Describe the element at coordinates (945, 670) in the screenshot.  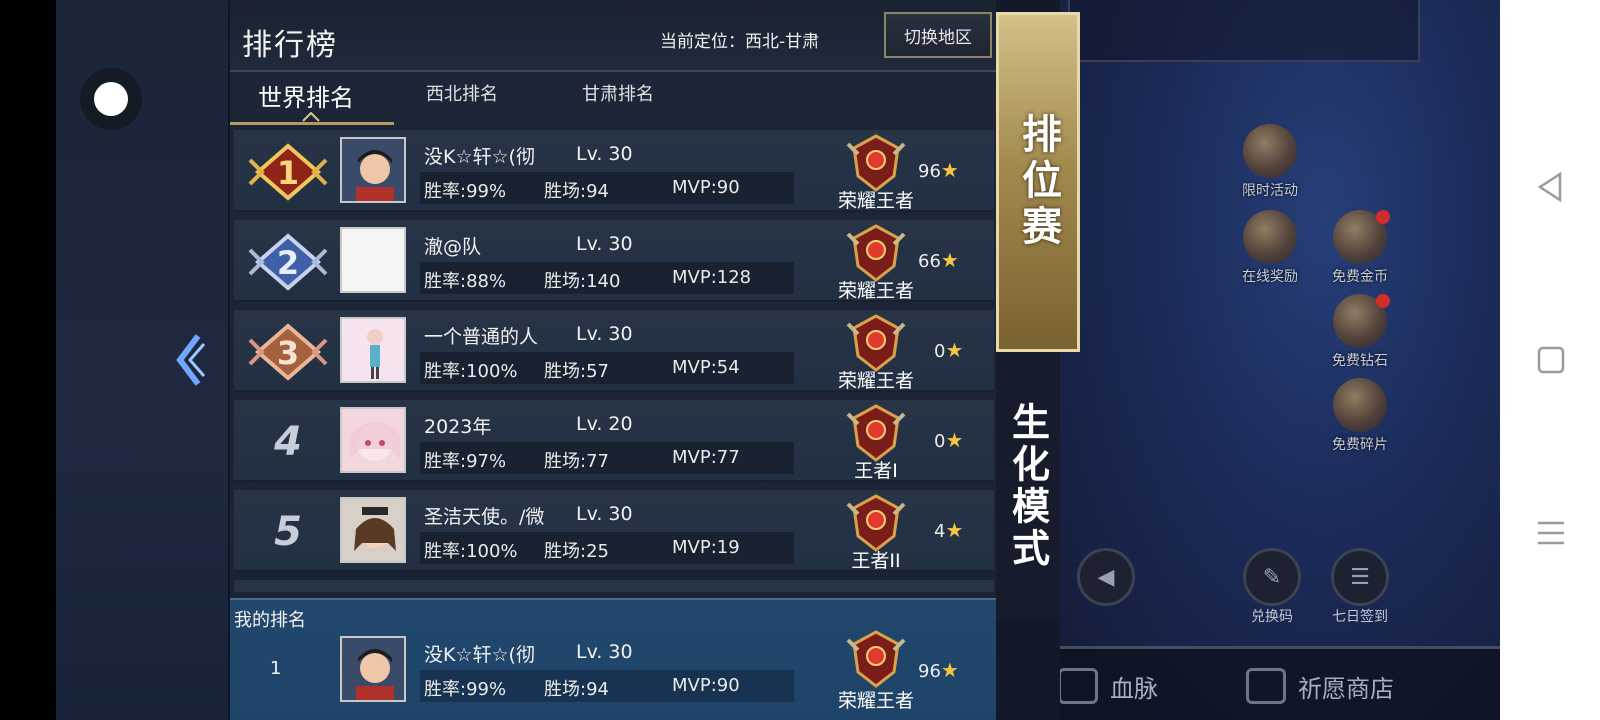
I see `my-star-count: 96★` at that location.